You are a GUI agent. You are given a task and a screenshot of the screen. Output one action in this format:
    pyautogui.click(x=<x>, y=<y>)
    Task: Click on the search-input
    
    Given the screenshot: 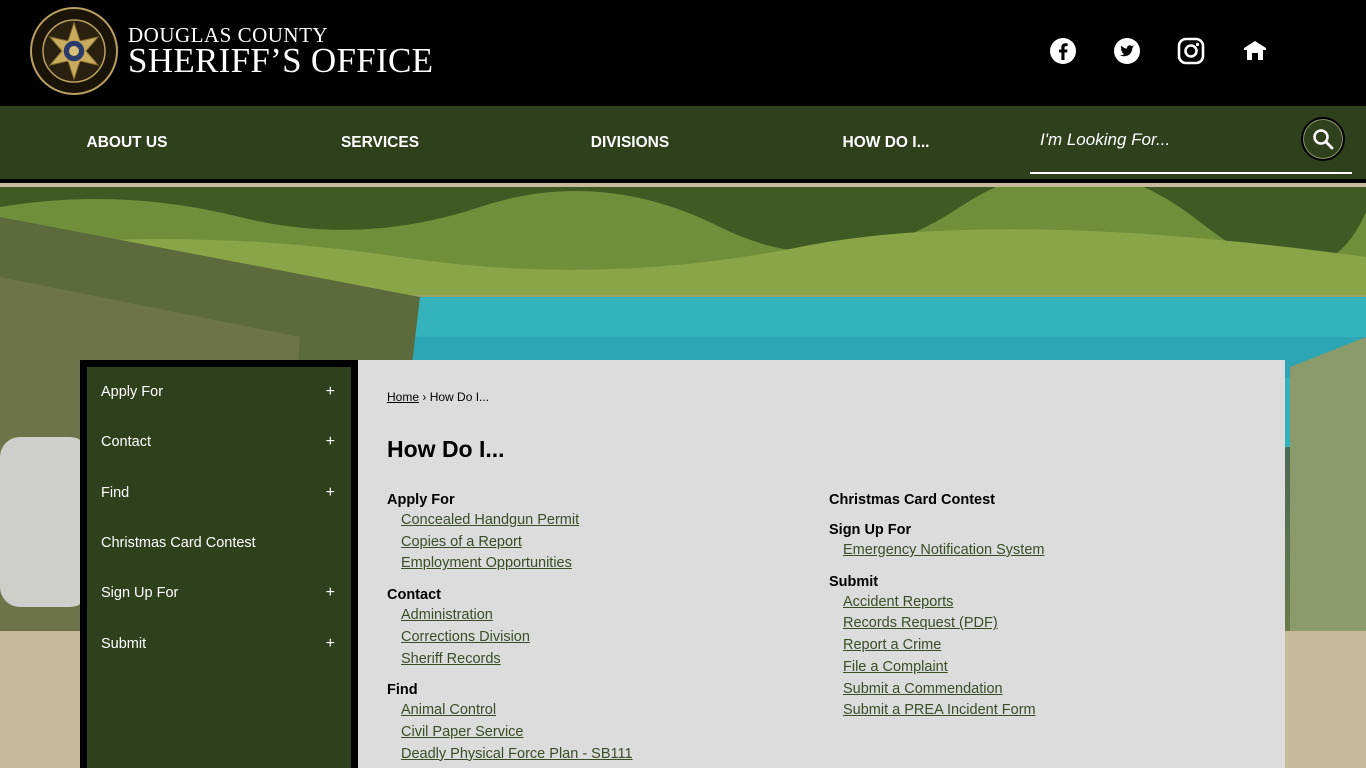 What is the action you would take?
    pyautogui.click(x=1160, y=140)
    